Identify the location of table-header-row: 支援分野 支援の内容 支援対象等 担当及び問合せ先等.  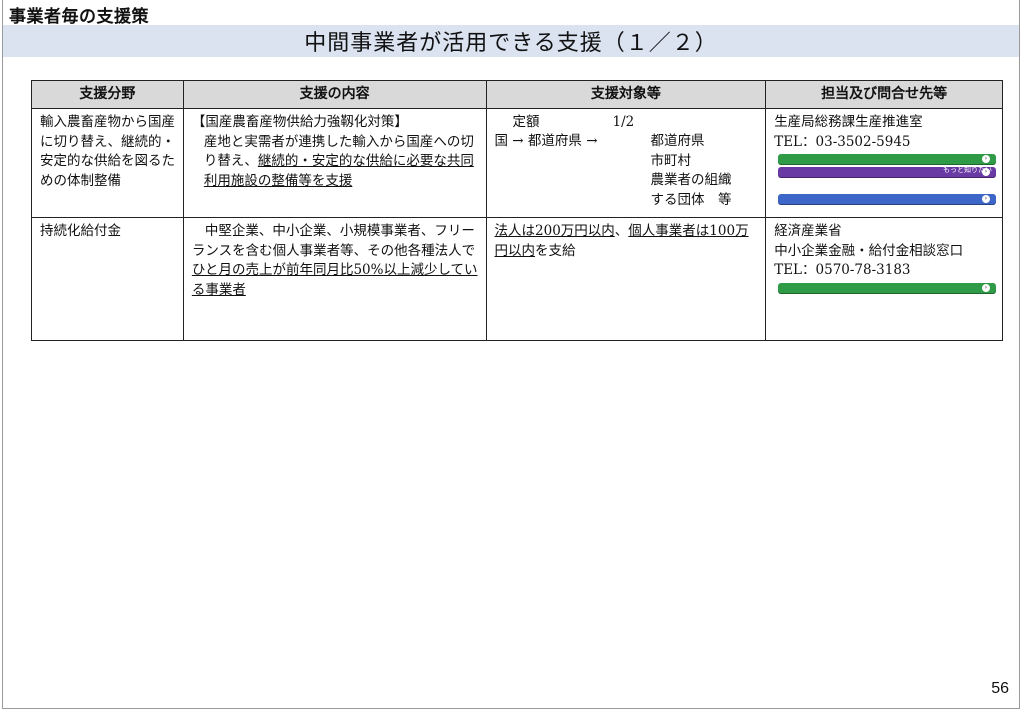
(517, 94).